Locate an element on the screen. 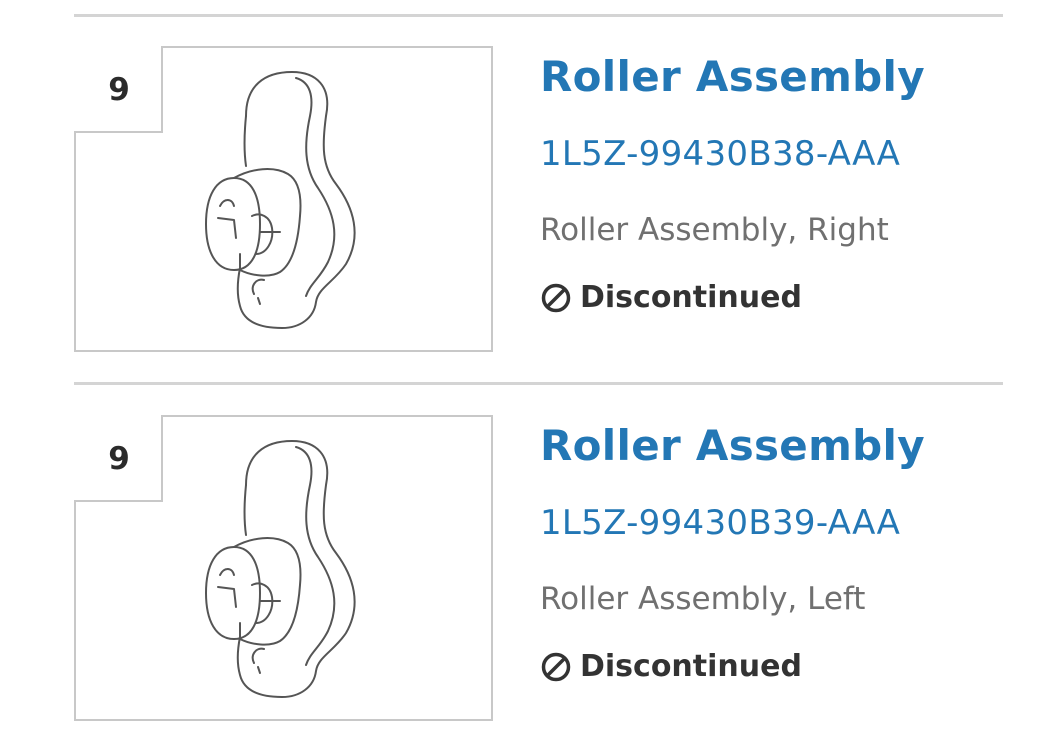 The width and height of the screenshot is (1059, 749). part-description: Roller Assembly, Left is located at coordinates (703, 599).